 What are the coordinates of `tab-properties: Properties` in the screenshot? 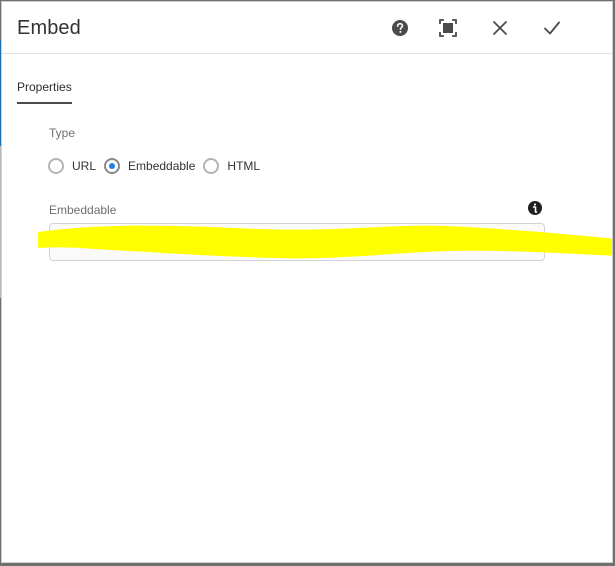 It's located at (44, 92).